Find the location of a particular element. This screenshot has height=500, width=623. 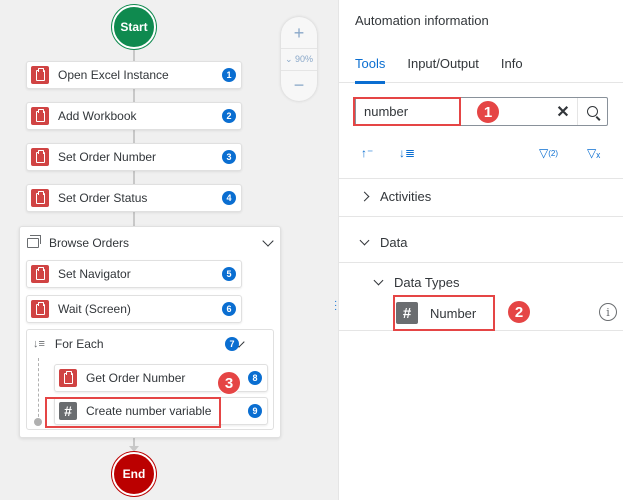

zoom-level: ⌄ 90% is located at coordinates (299, 59).